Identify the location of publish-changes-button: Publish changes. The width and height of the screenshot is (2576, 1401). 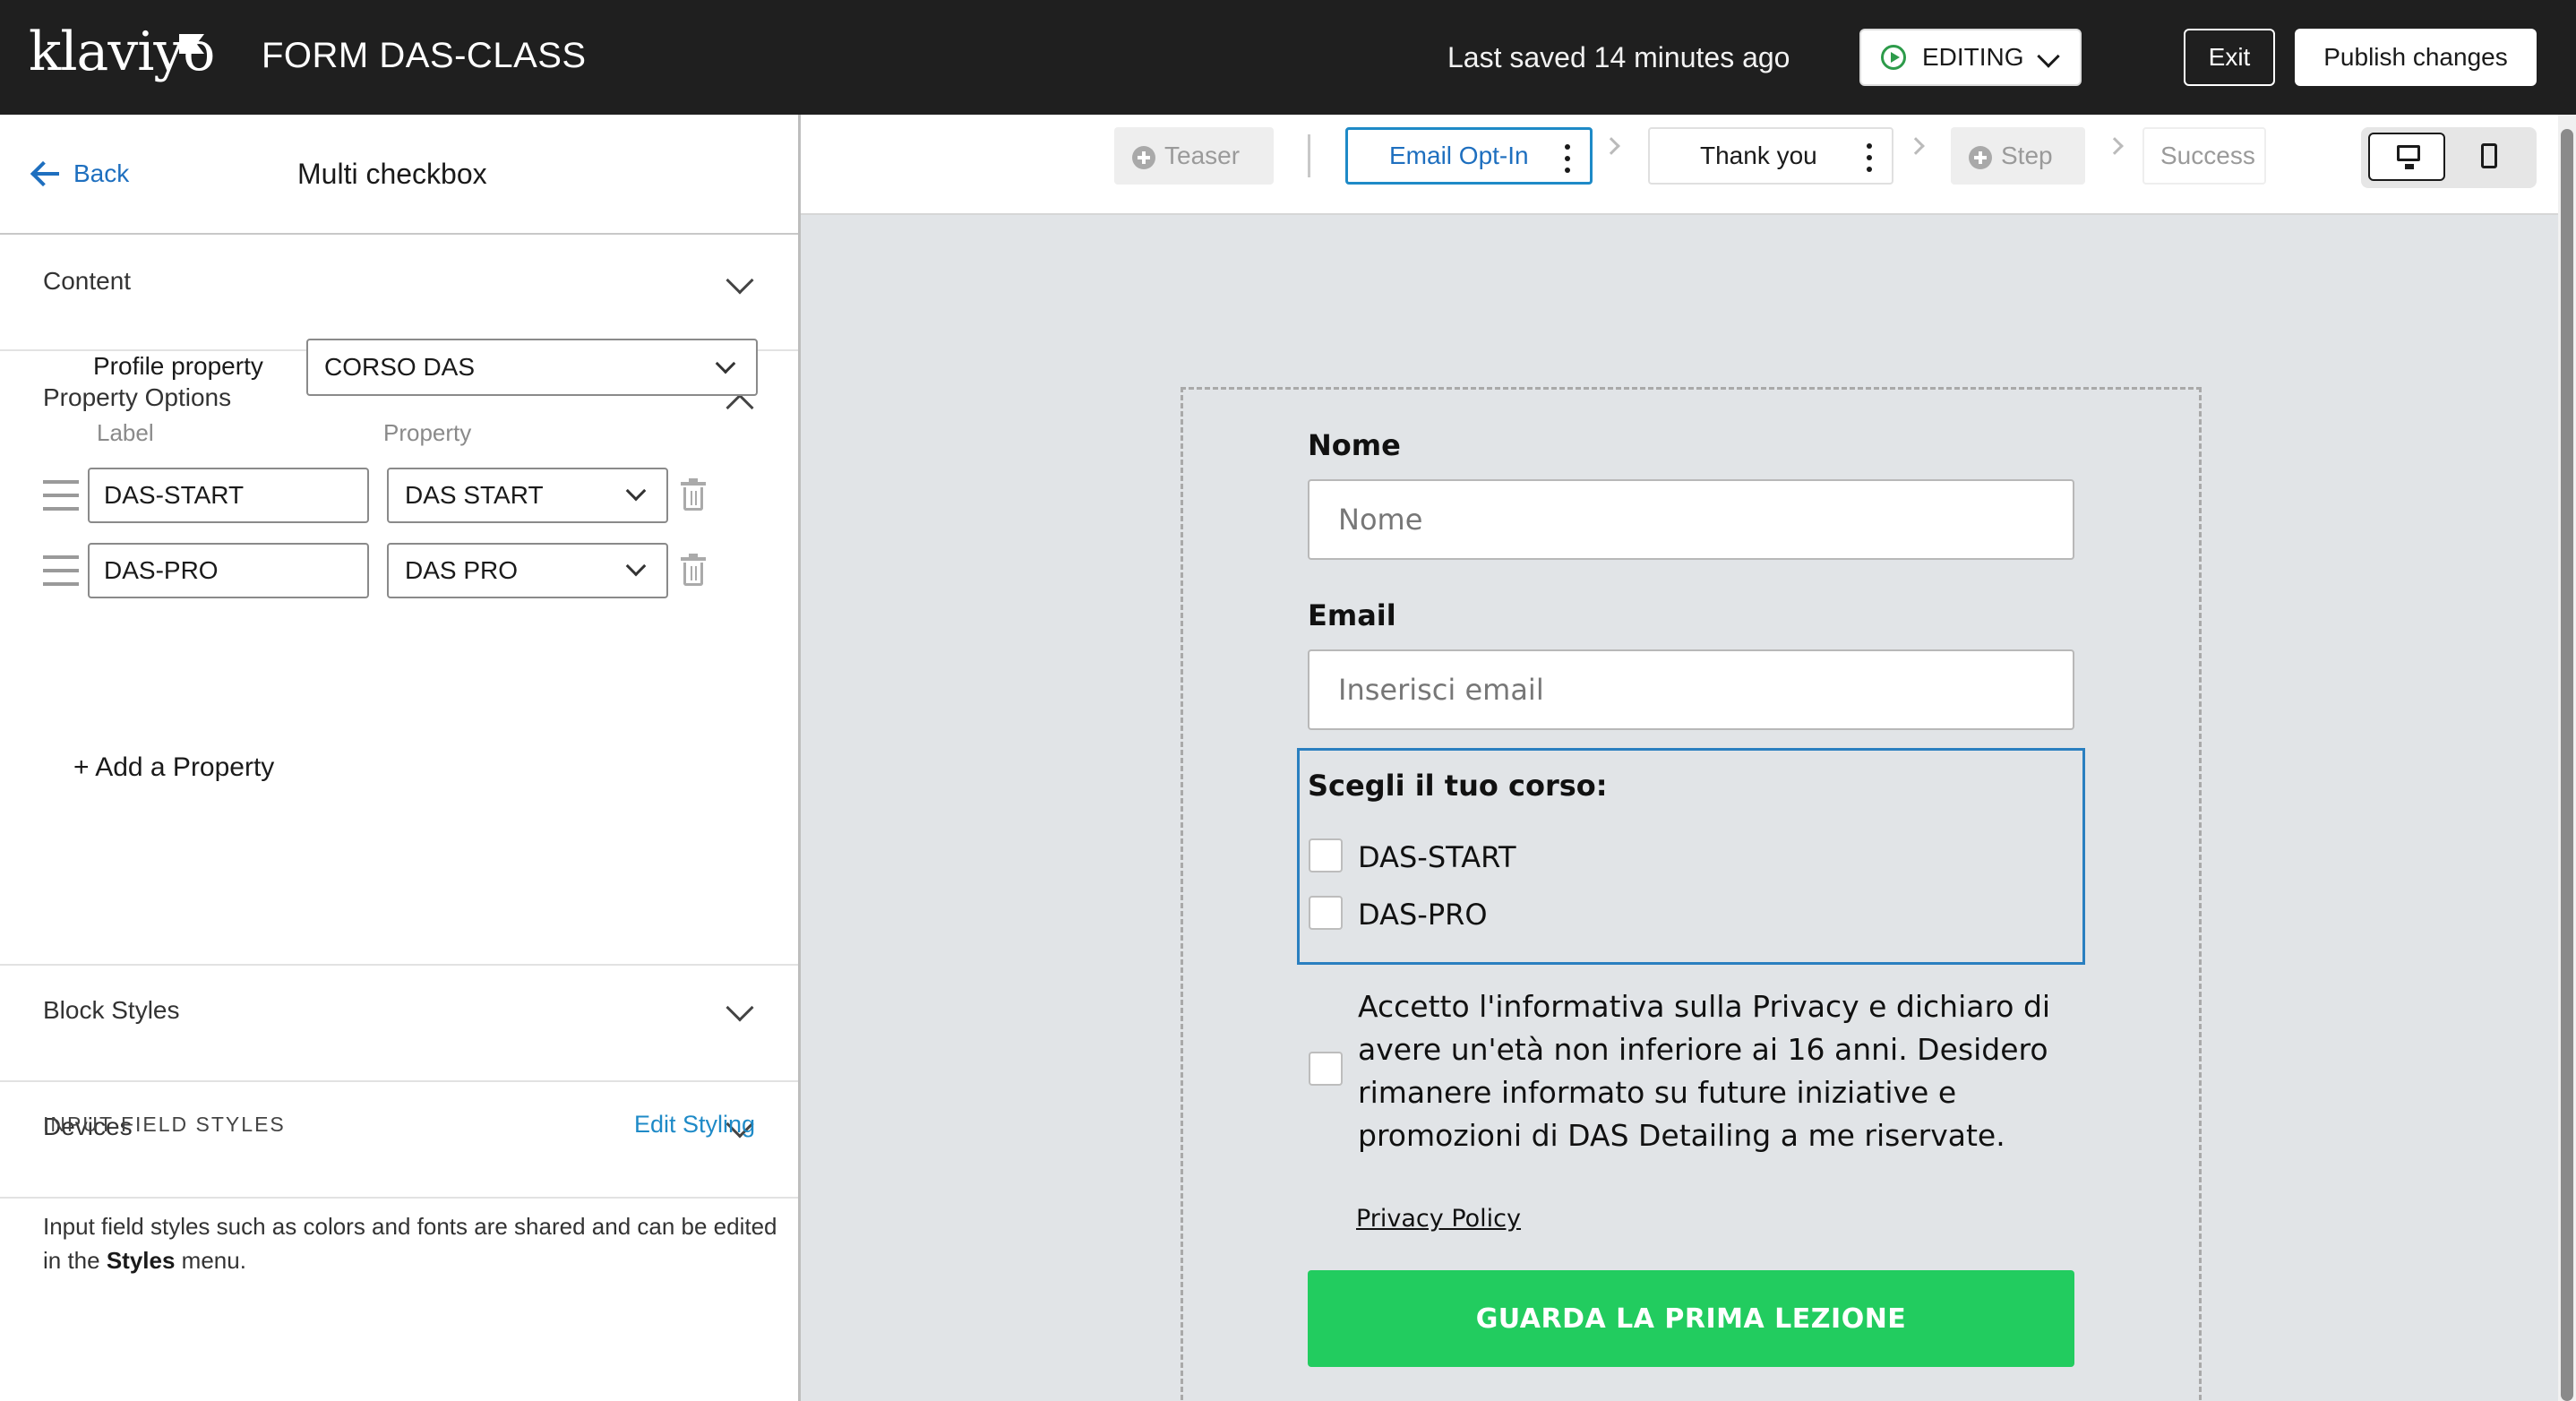
(2416, 57).